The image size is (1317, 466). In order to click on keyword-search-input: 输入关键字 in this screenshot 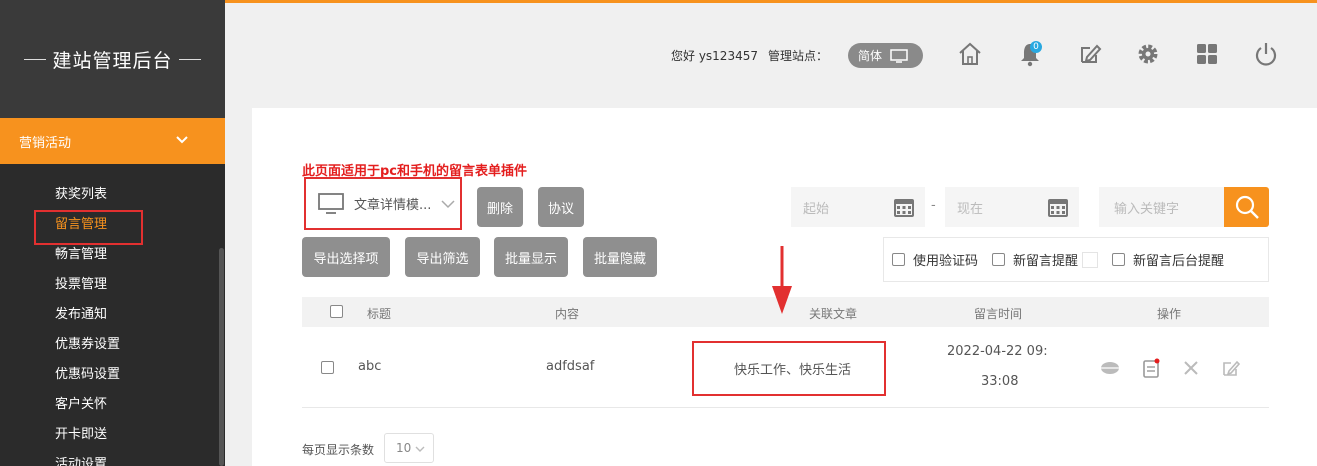, I will do `click(1162, 207)`.